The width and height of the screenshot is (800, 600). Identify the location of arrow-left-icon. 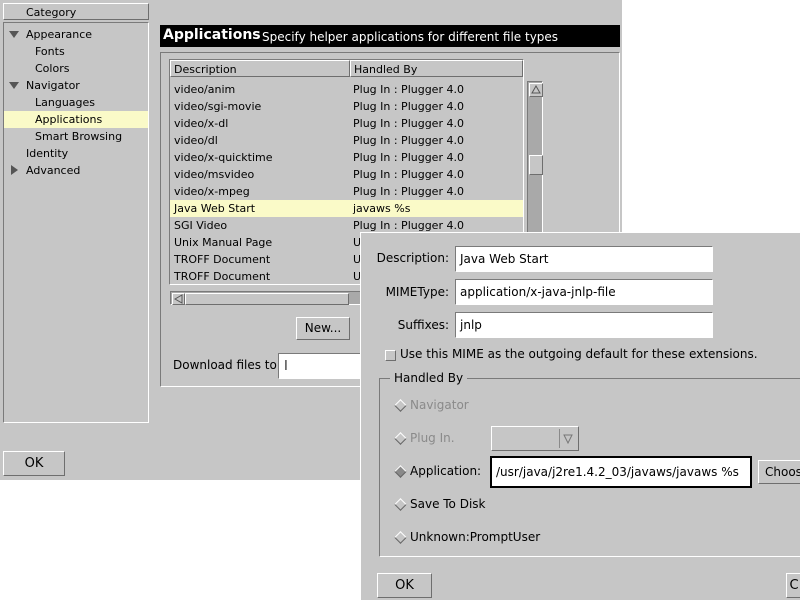
(178, 299).